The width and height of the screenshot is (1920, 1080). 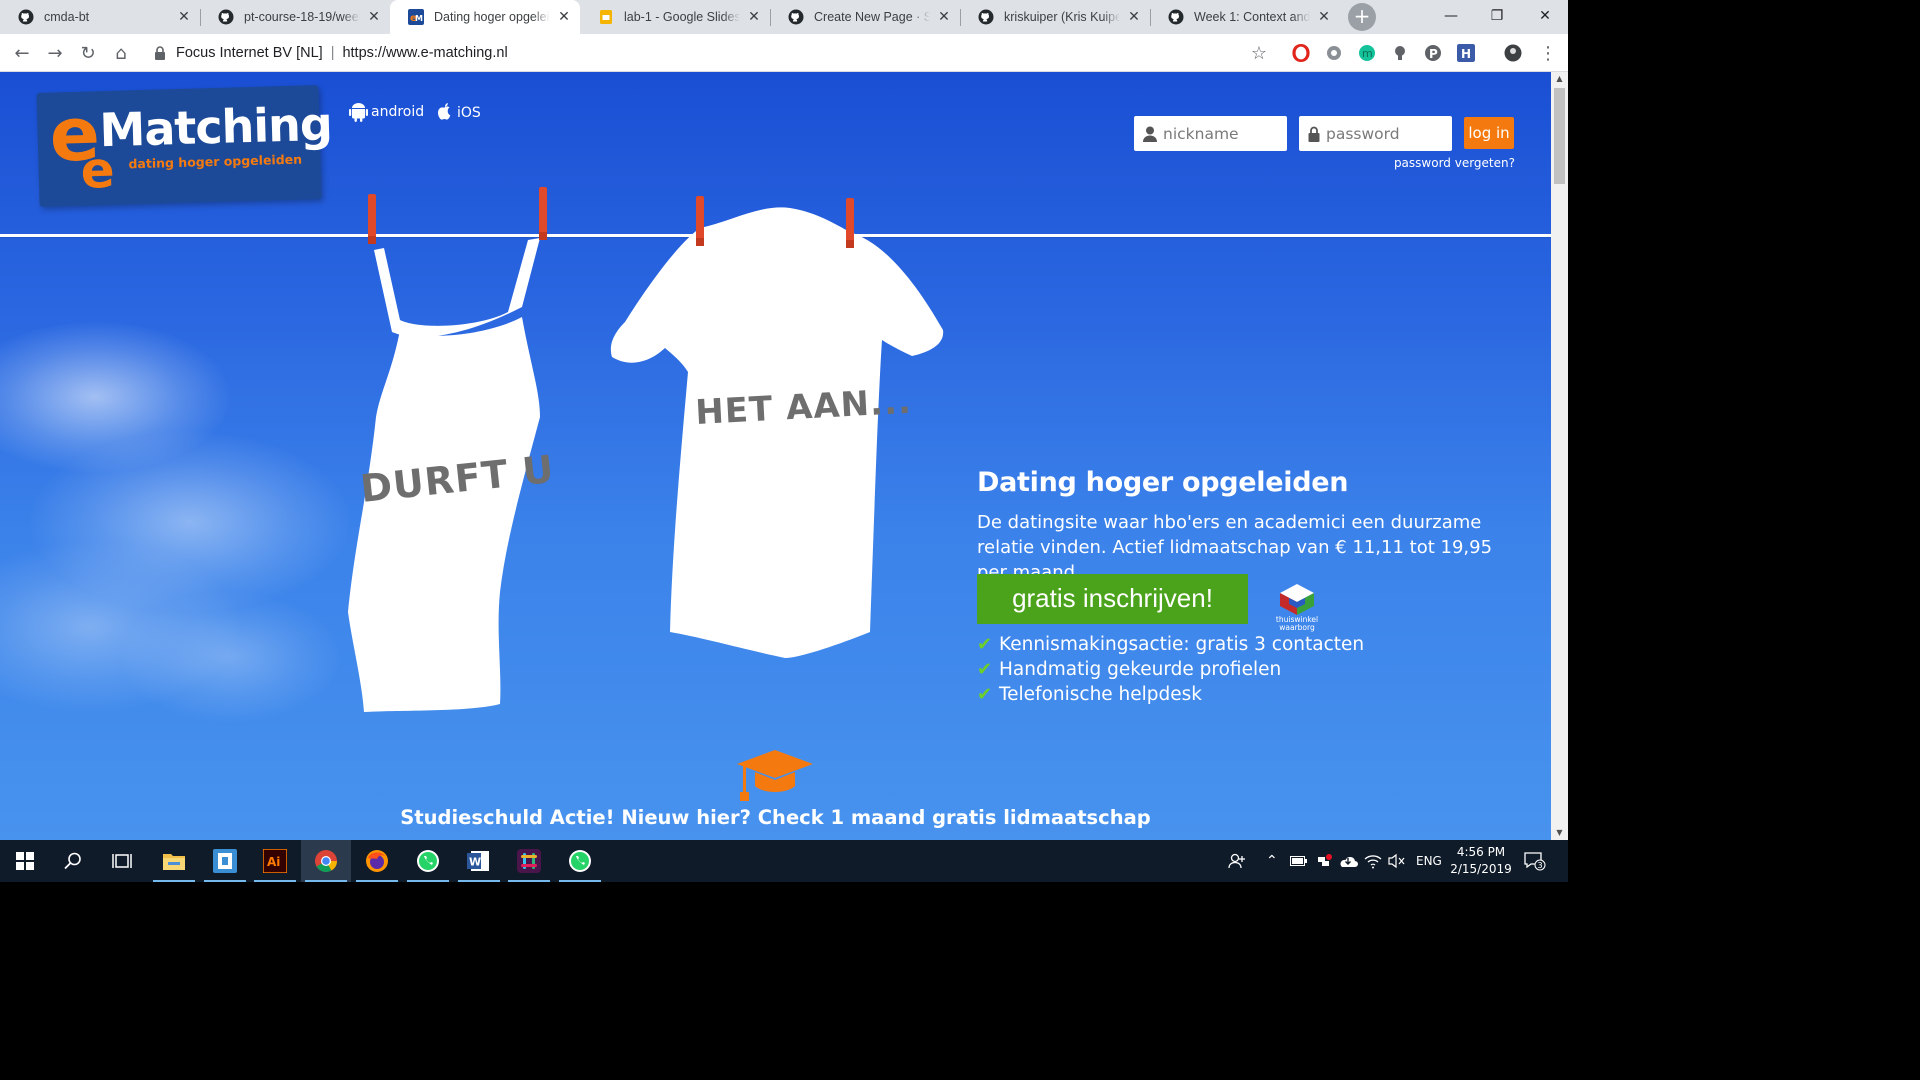 What do you see at coordinates (1272, 861) in the screenshot?
I see `show-hidden-icons-icon: ⌃` at bounding box center [1272, 861].